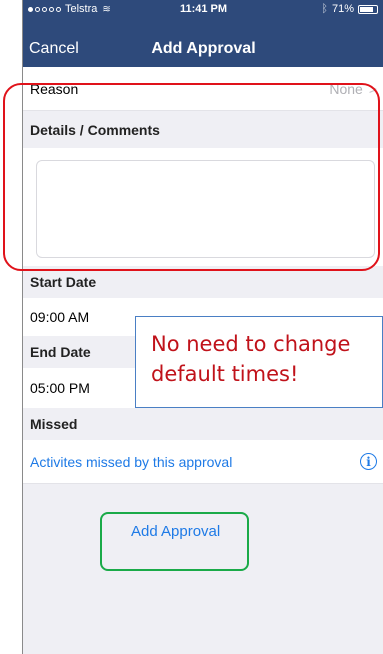 The width and height of the screenshot is (383, 654). What do you see at coordinates (203, 9) in the screenshot?
I see `status-bar: Telstra ≋ 11:41 PM ᛒ 71%` at bounding box center [203, 9].